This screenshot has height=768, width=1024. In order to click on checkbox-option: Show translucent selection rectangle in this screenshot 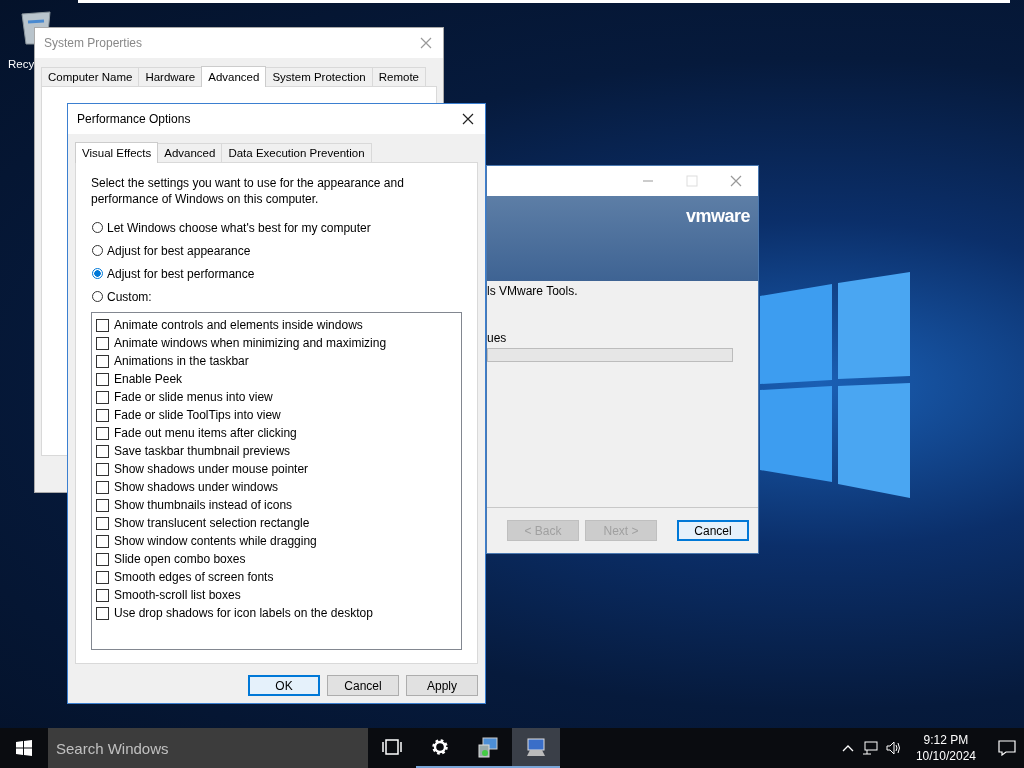, I will do `click(276, 523)`.